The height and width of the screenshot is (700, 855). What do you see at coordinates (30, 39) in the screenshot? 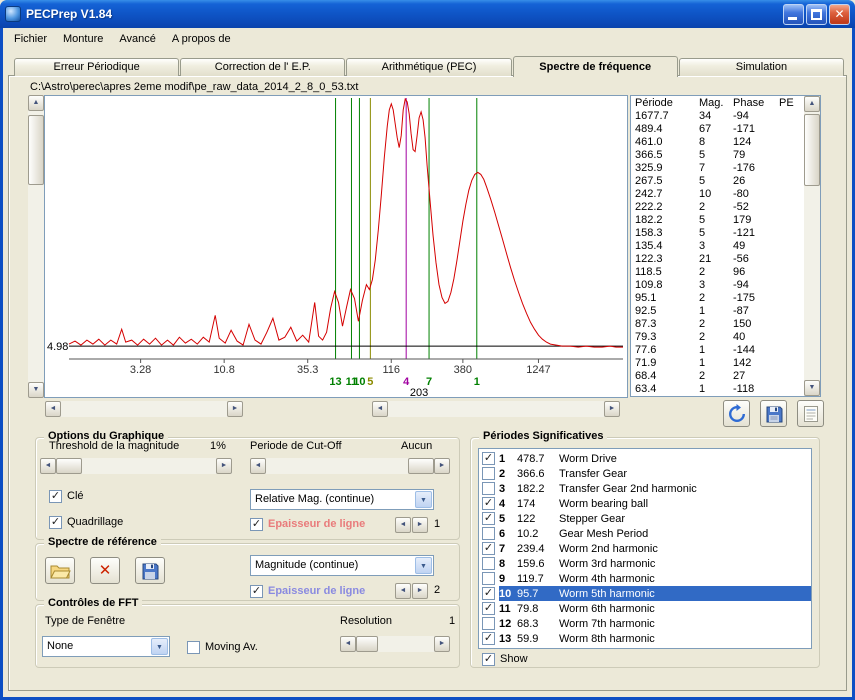
I see `menu-item-fichier: Fichier` at bounding box center [30, 39].